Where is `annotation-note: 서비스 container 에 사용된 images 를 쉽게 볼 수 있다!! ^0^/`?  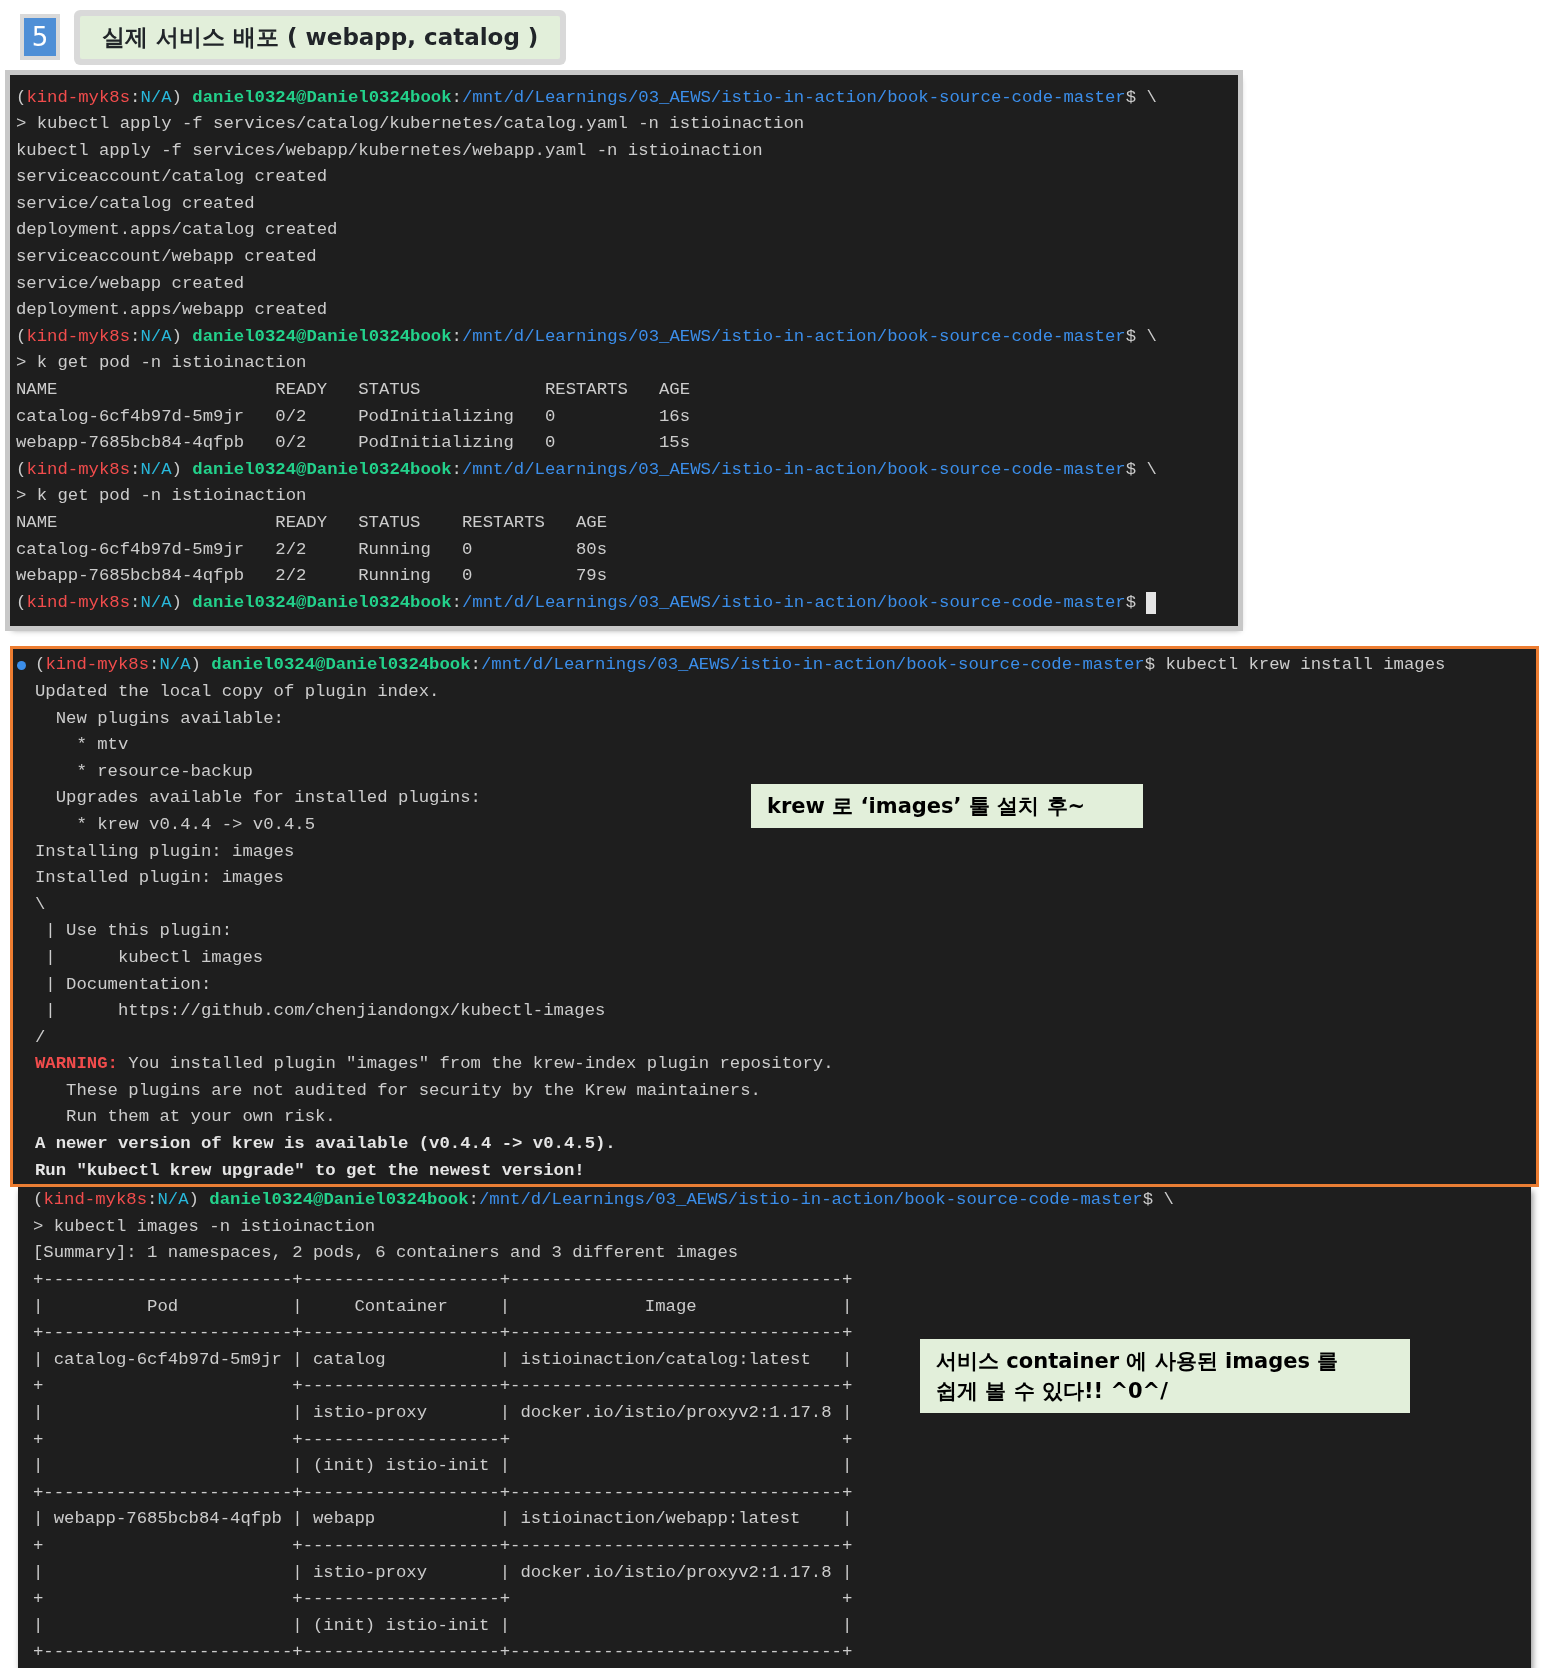 annotation-note: 서비스 container 에 사용된 images 를 쉽게 볼 수 있다!! ^0^/ is located at coordinates (1165, 1376).